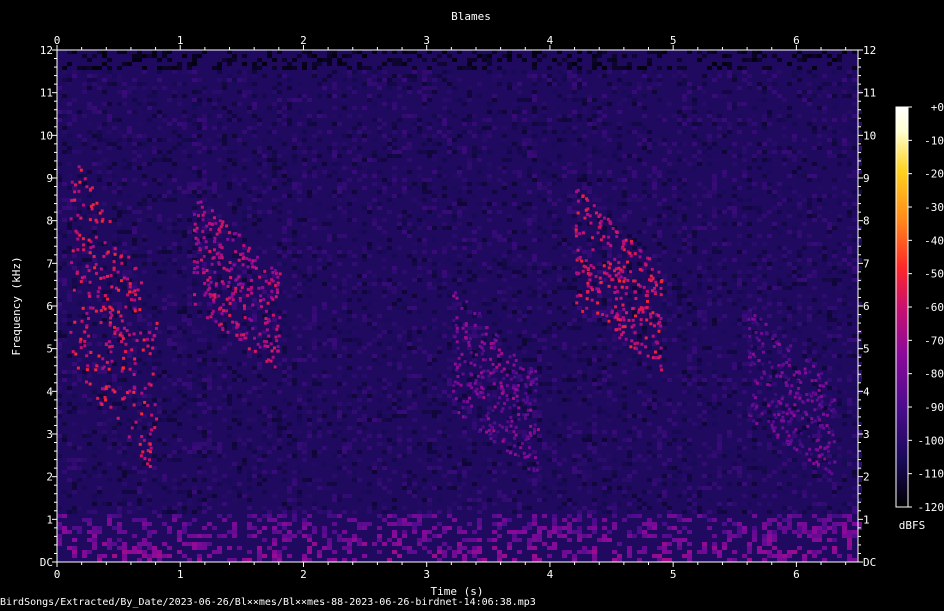 The width and height of the screenshot is (944, 611). What do you see at coordinates (912, 525) in the screenshot?
I see `colorbar-label: dBFS` at bounding box center [912, 525].